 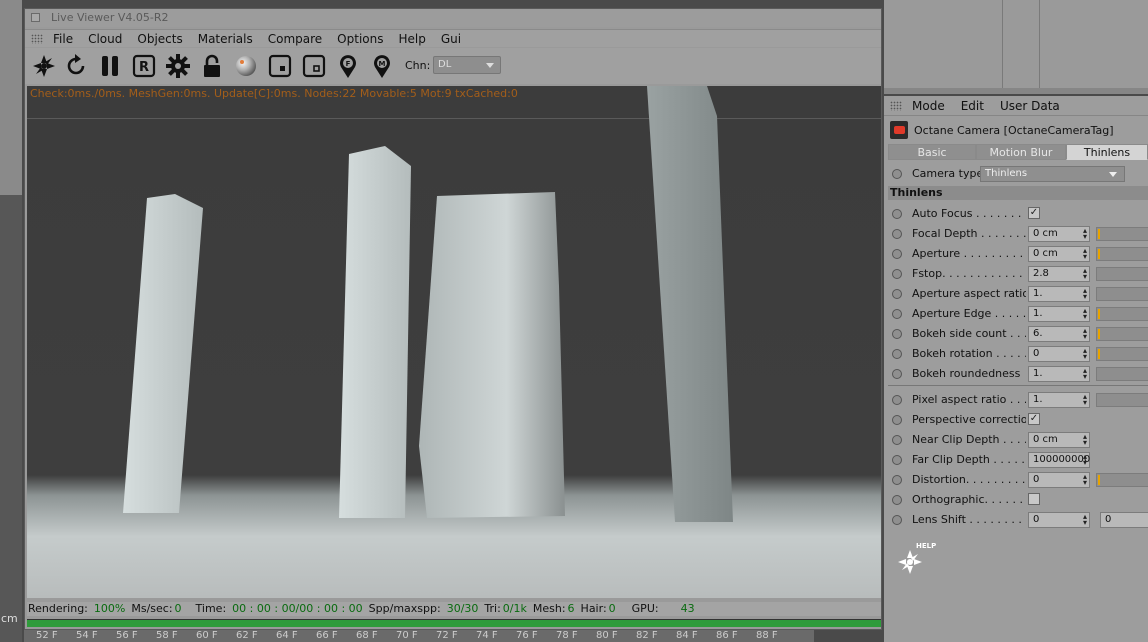 What do you see at coordinates (105, 39) in the screenshot?
I see `menu-cloud: Cloud` at bounding box center [105, 39].